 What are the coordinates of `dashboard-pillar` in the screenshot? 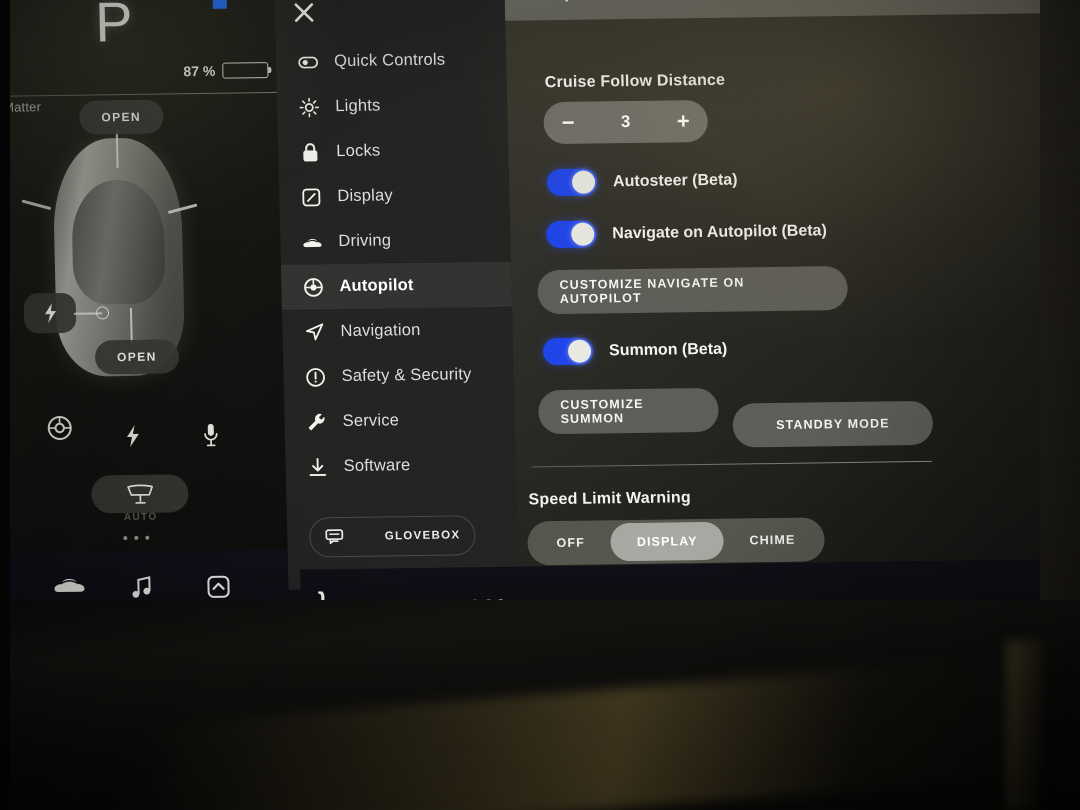 It's located at (1024, 725).